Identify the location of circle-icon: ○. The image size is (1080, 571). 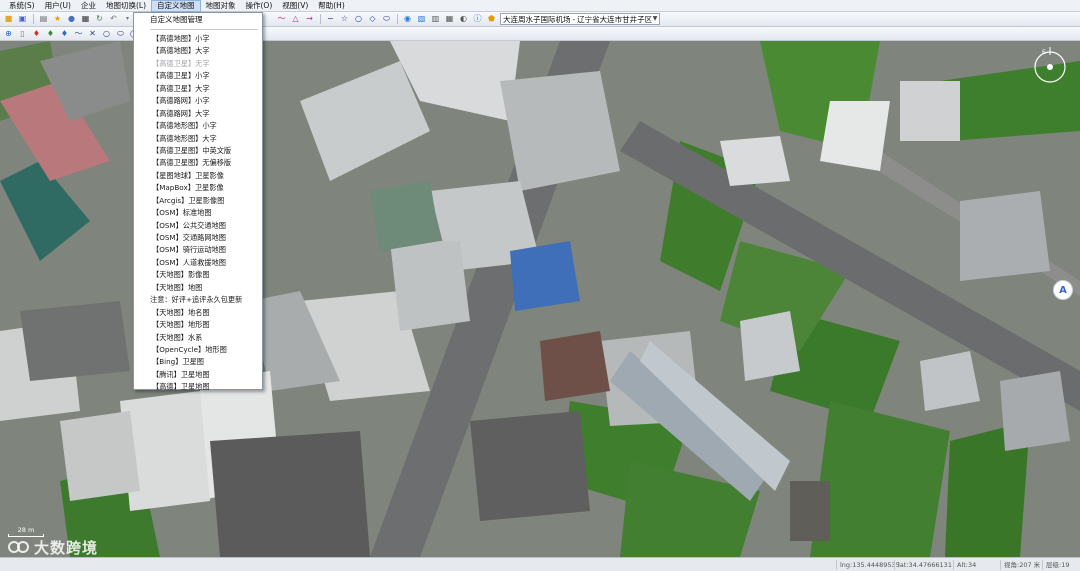
(358, 19).